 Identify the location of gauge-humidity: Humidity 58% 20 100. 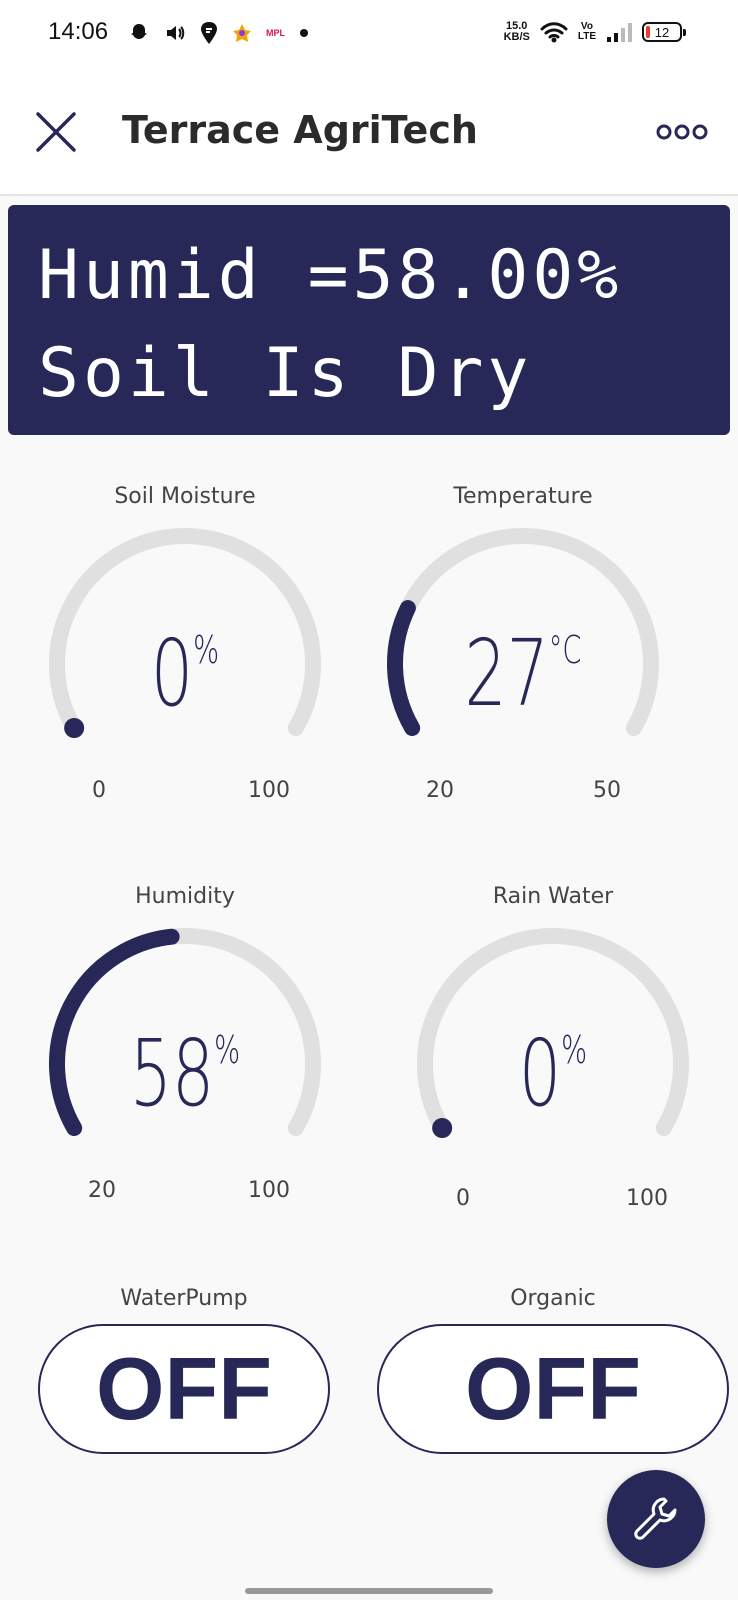
(185, 1044).